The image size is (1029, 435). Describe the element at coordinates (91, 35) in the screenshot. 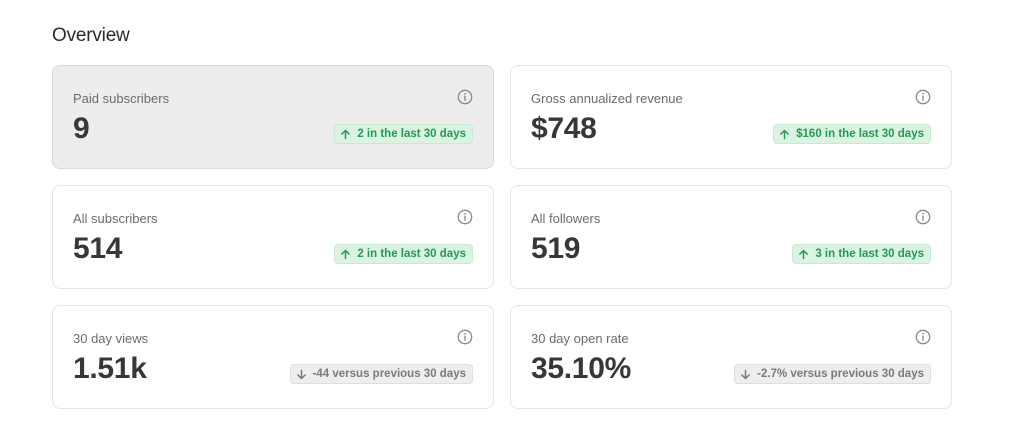

I see `section-title: Overview` at that location.